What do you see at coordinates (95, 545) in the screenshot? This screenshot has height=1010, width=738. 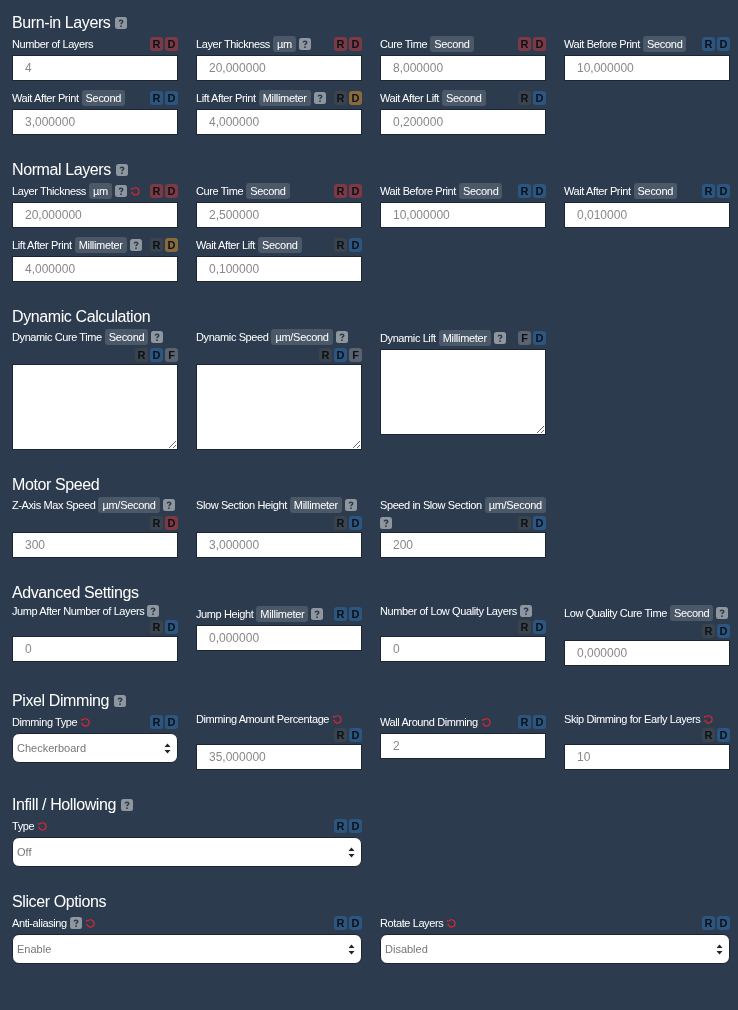 I see `text-input: 300` at bounding box center [95, 545].